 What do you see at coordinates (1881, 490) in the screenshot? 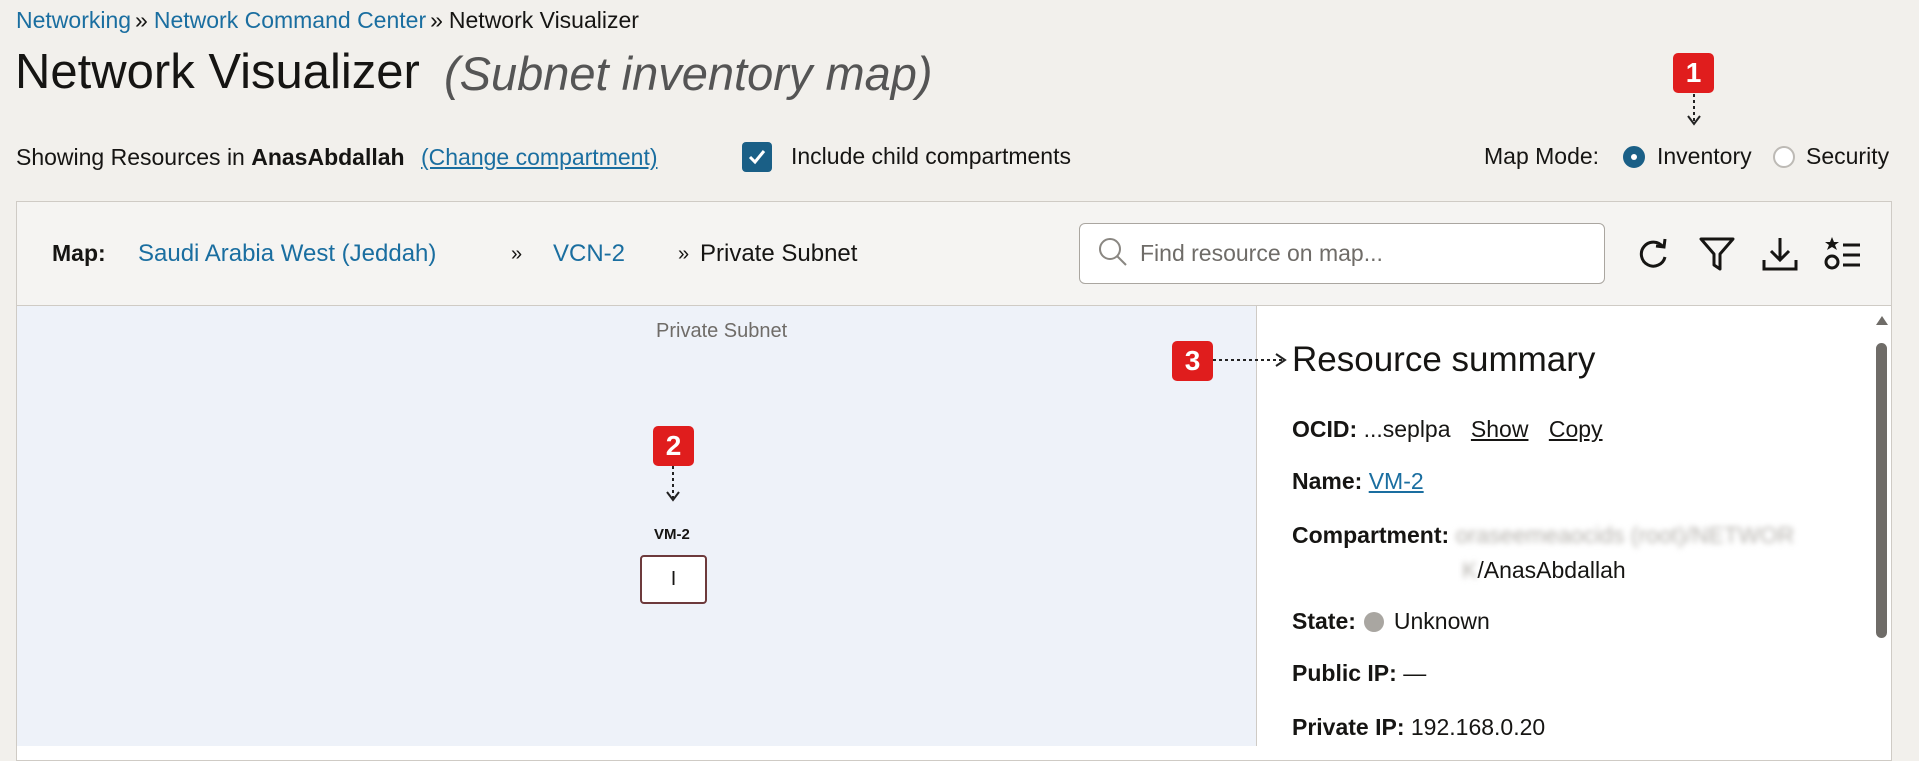
I see `scrollbar-thumb` at bounding box center [1881, 490].